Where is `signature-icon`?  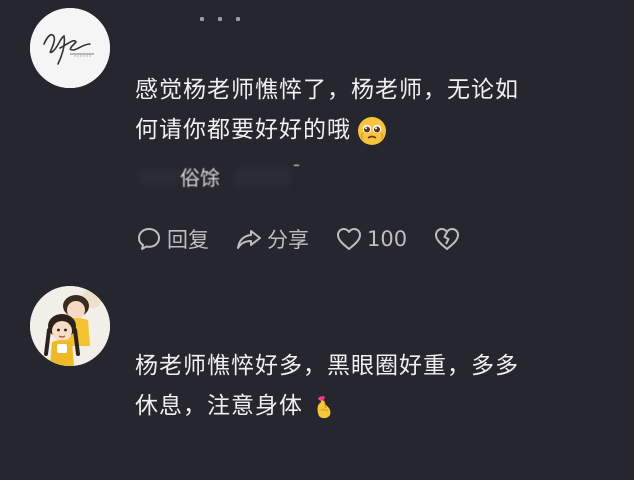 signature-icon is located at coordinates (70, 48).